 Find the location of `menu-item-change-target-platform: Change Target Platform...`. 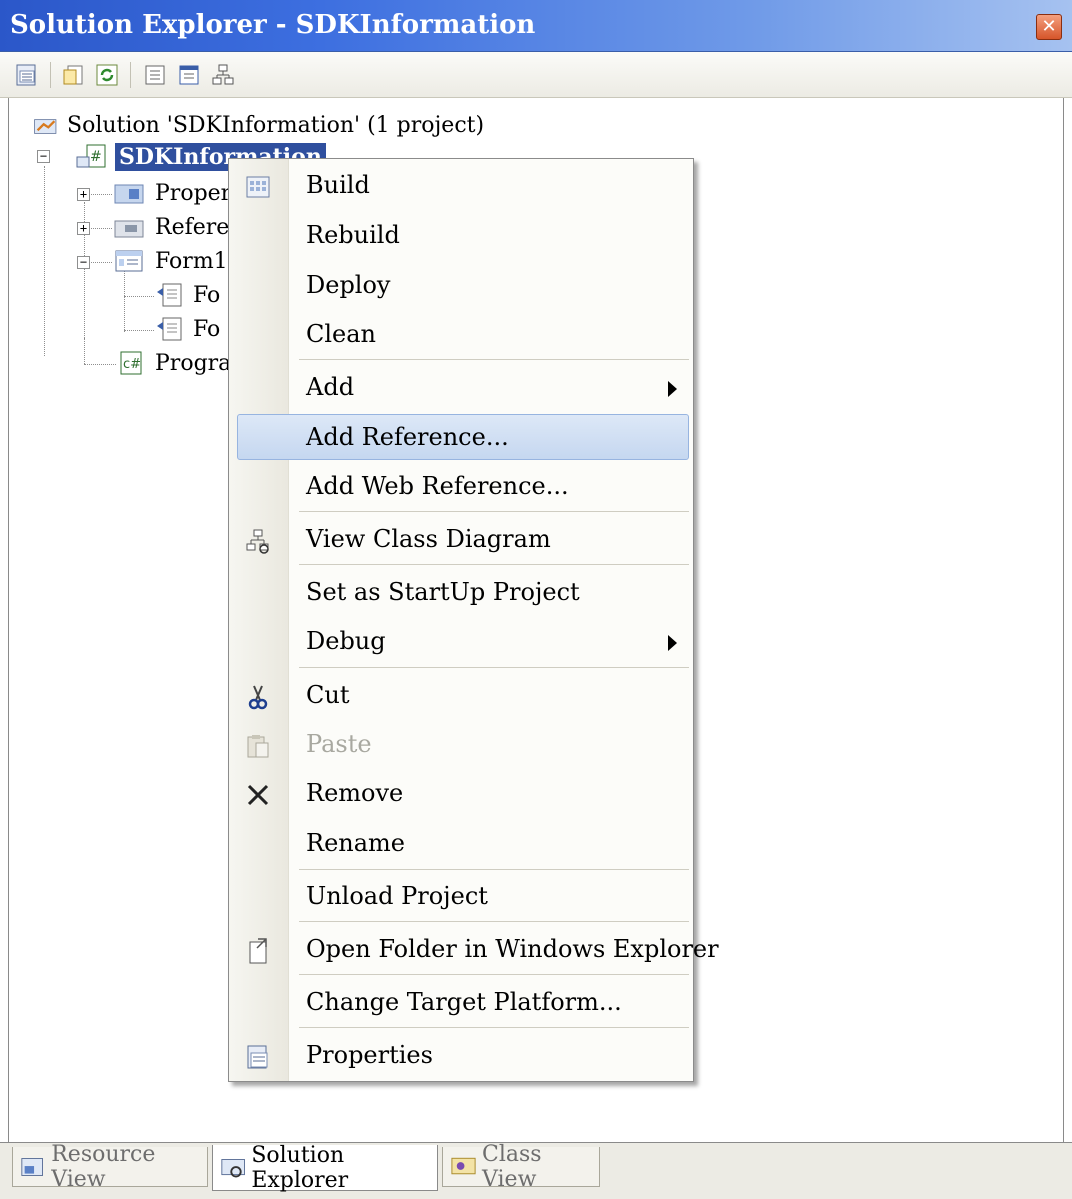

menu-item-change-target-platform: Change Target Platform... is located at coordinates (462, 1003).